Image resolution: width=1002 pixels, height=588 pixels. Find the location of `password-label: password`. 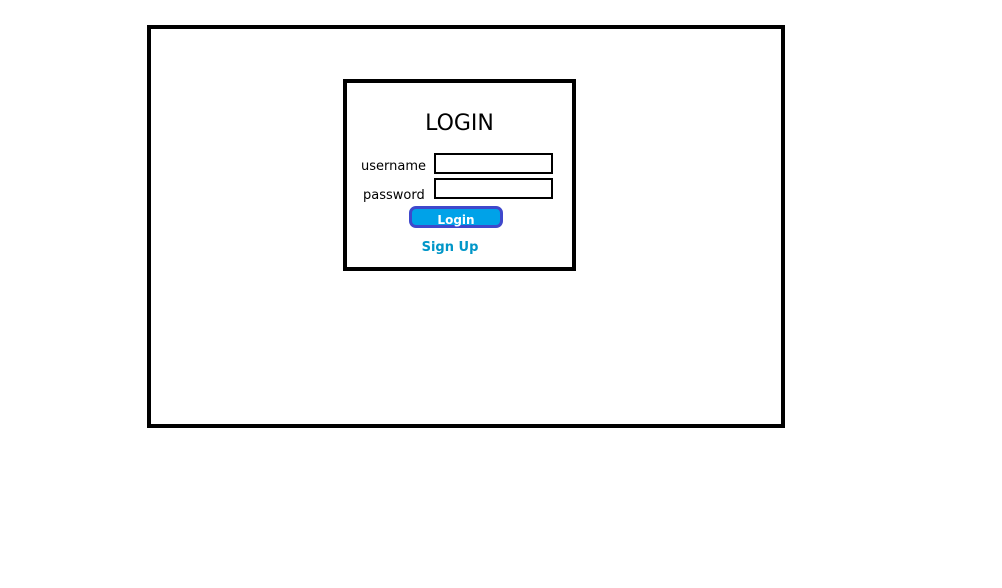

password-label: password is located at coordinates (394, 195).